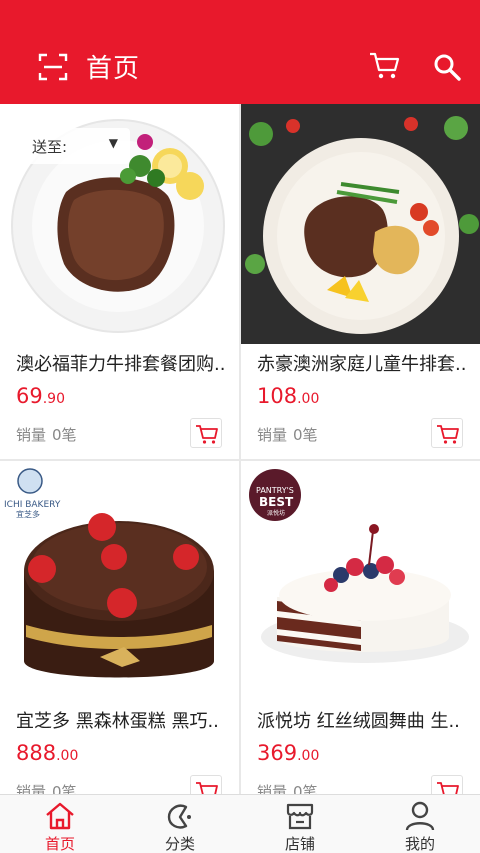  What do you see at coordinates (360, 581) in the screenshot?
I see `product-image-red-velvet-cake: PANTRY'S BEST 派悦坊` at bounding box center [360, 581].